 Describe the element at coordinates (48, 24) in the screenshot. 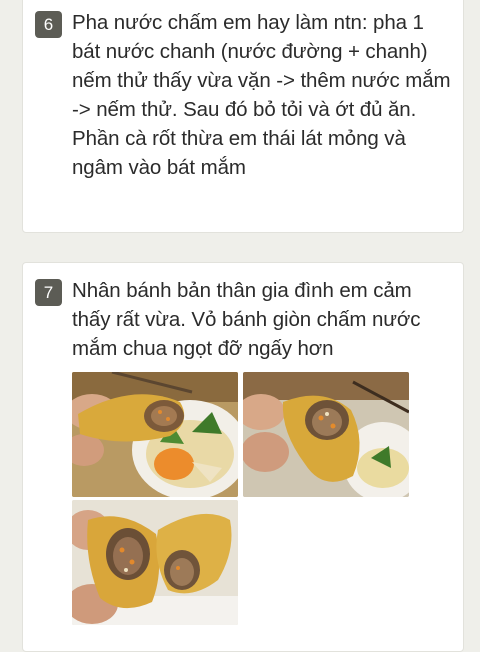

I see `step-number-badge: 6` at that location.